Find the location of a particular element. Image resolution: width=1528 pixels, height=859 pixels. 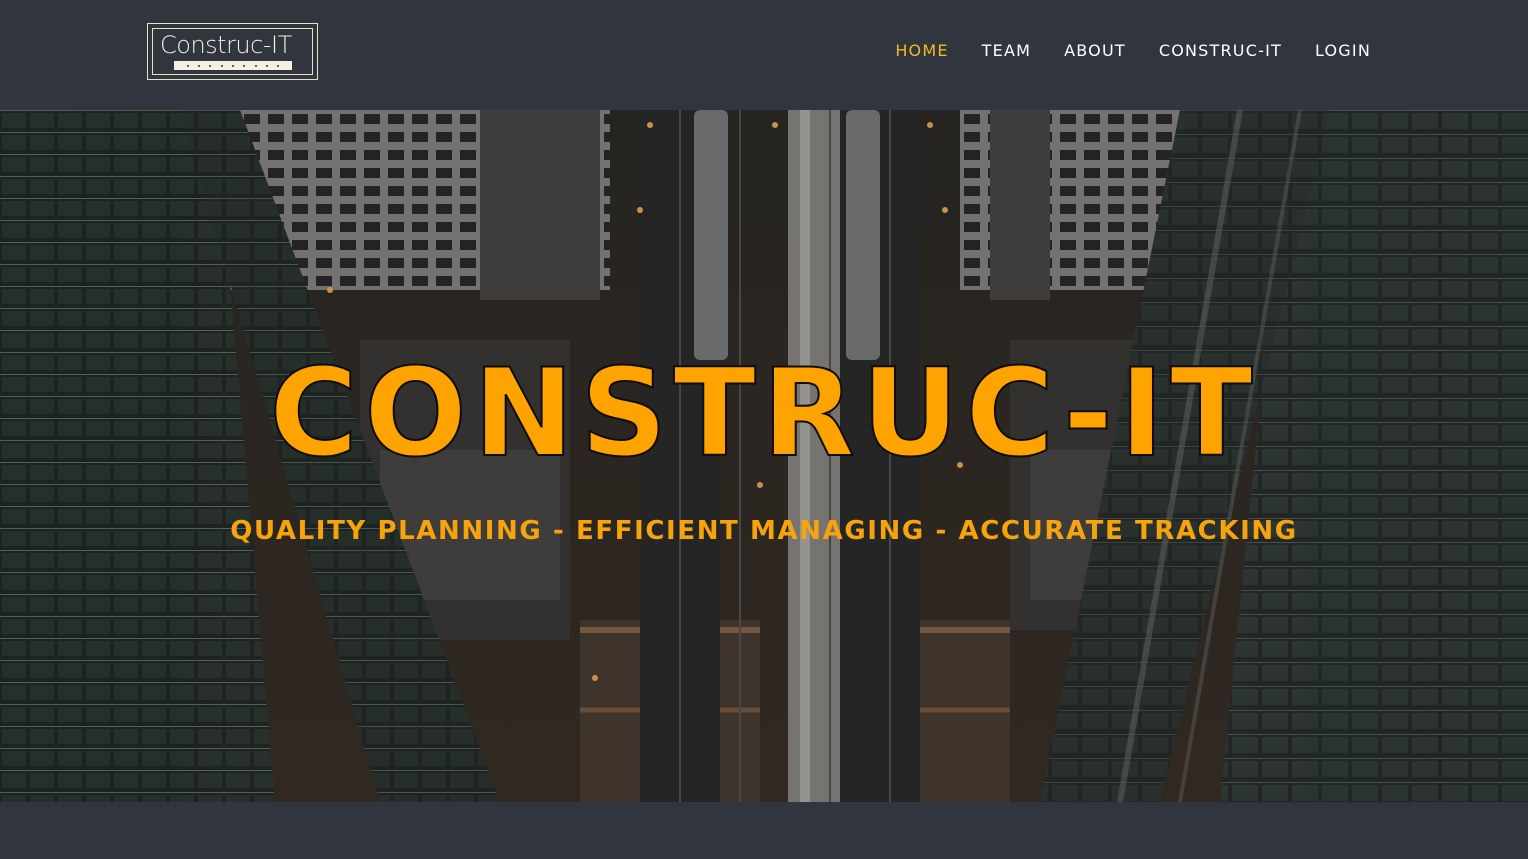

site-logo: Construc-IT is located at coordinates (232, 51).